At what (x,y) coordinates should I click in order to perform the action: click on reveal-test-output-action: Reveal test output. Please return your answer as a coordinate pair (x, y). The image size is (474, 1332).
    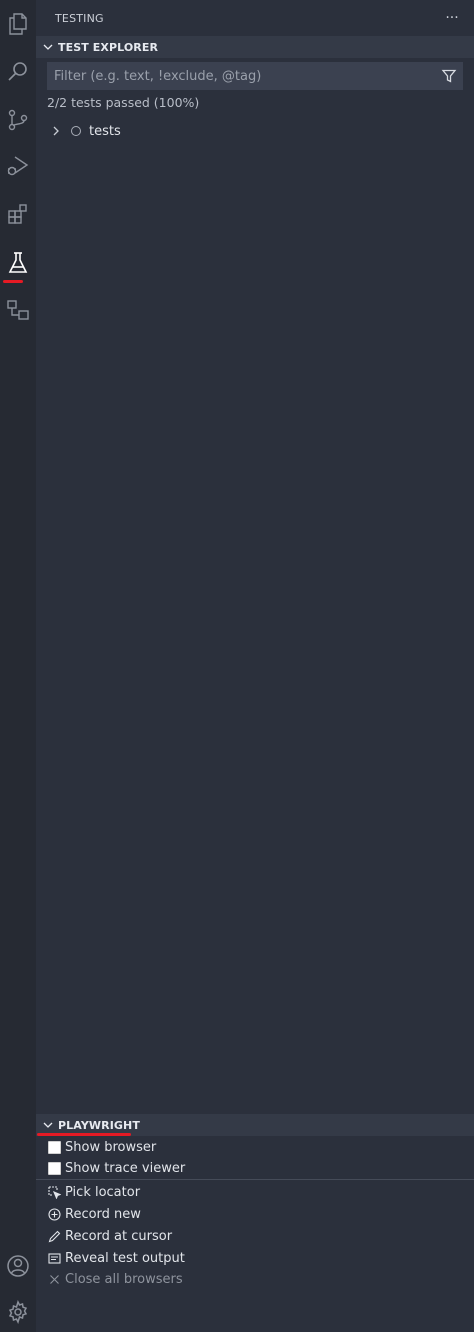
    Looking at the image, I should click on (116, 1258).